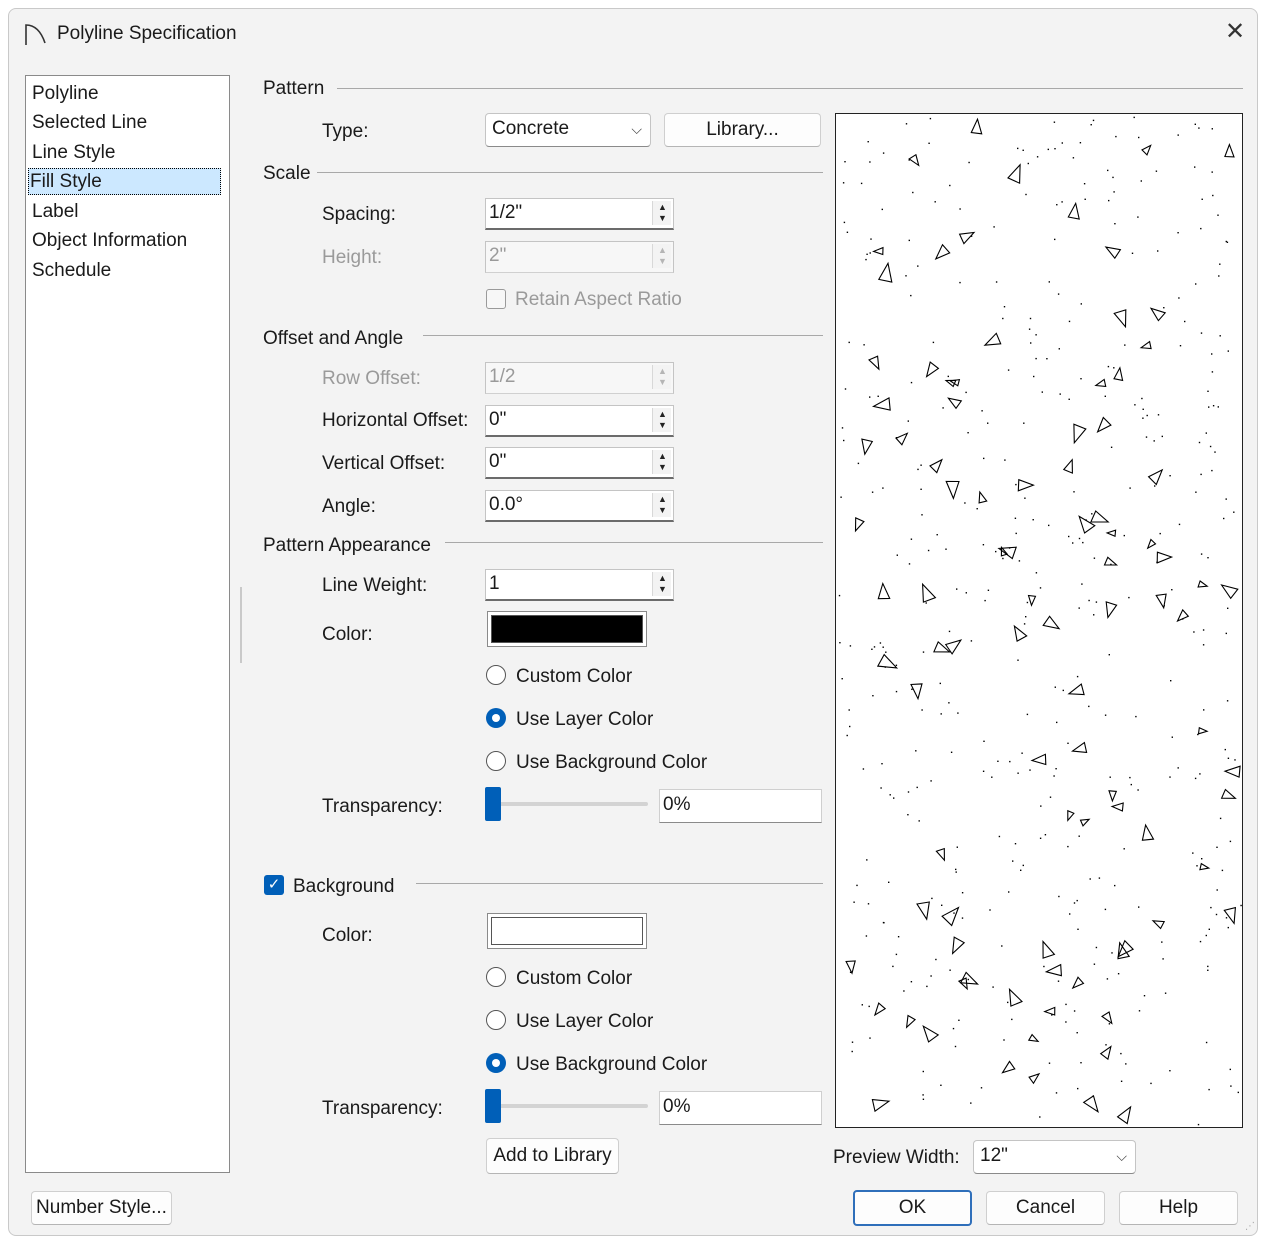  Describe the element at coordinates (71, 270) in the screenshot. I see `nav-item-schedule: Schedule` at that location.